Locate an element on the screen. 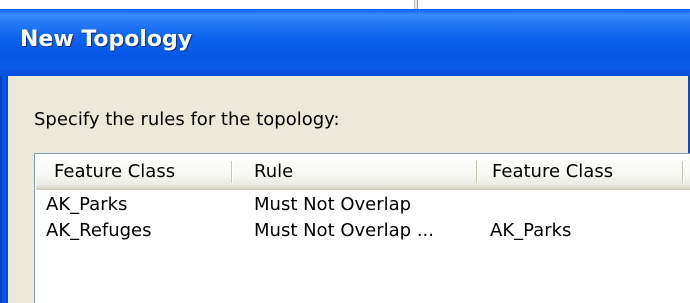  column-header-rule: Rule is located at coordinates (273, 172).